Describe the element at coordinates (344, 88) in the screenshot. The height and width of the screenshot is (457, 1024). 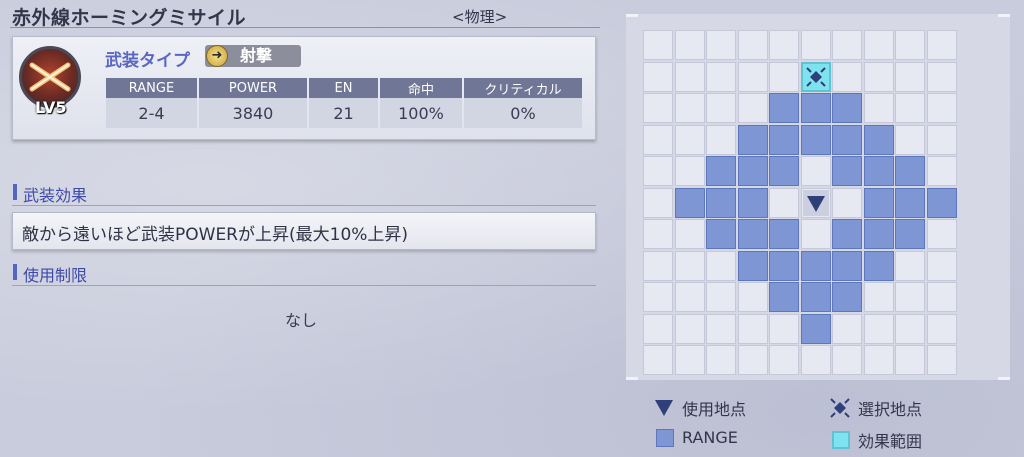
I see `stat-header-row: RANGE POWER EN 命中 クリティカル` at that location.